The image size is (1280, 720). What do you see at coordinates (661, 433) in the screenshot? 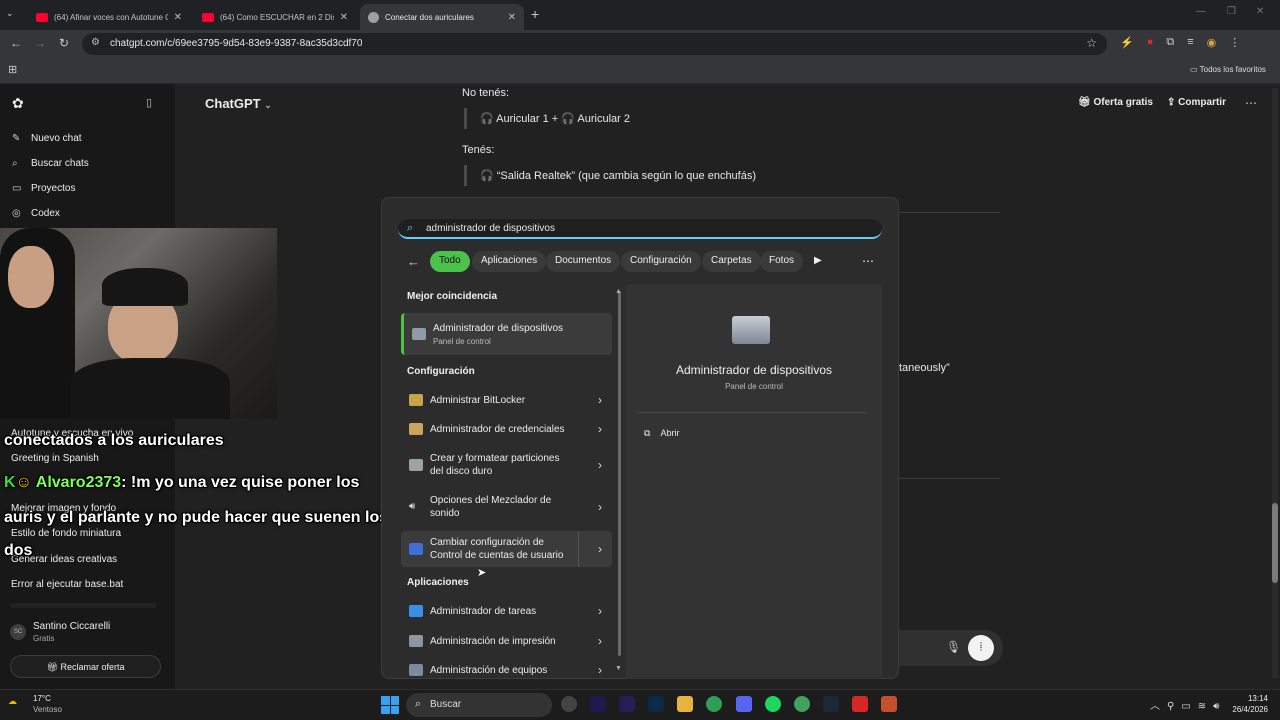
I see `open-action: ⧉ Abrir` at bounding box center [661, 433].